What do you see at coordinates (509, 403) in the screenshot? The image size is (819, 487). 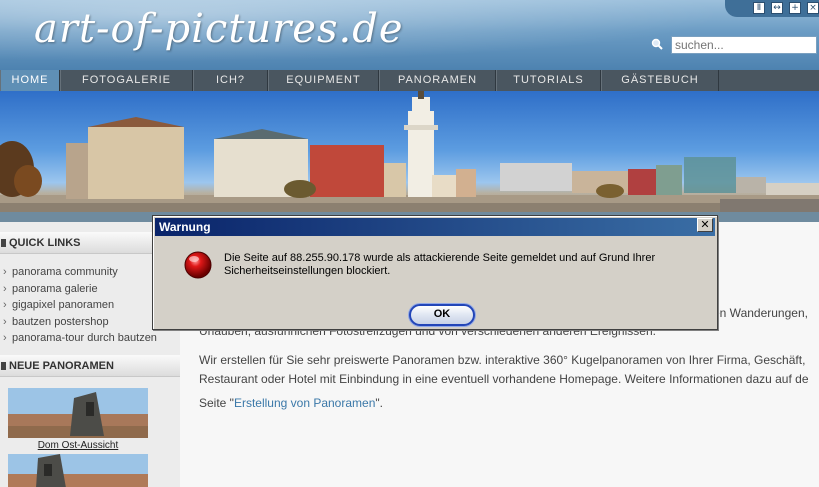 I see `content-text-line: Seite "Erstellung von Panoramen".` at bounding box center [509, 403].